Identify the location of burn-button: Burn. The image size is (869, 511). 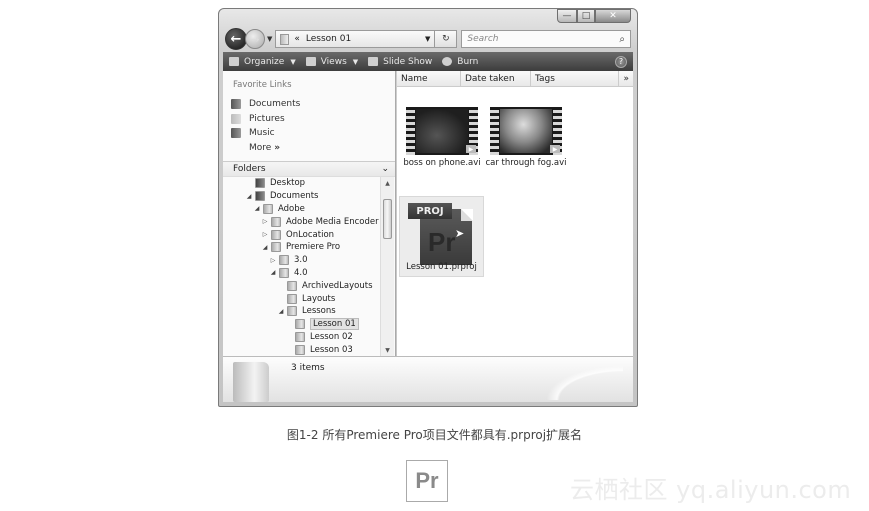
(460, 62).